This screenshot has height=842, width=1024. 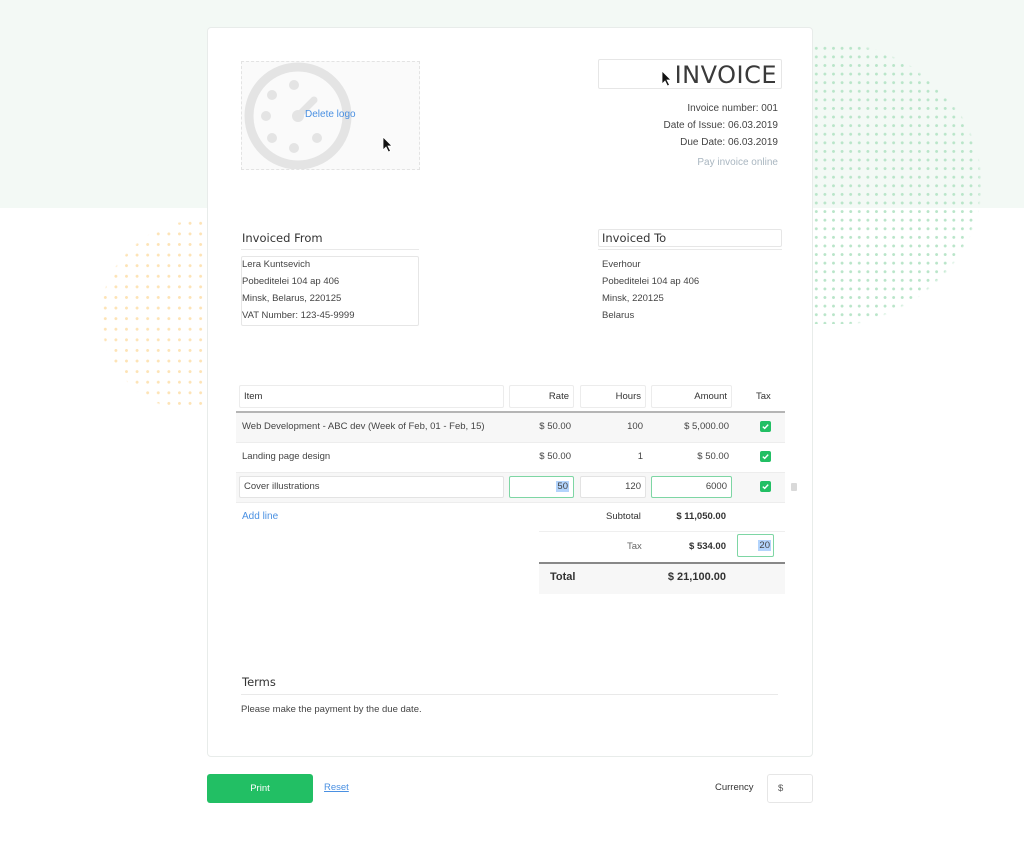 What do you see at coordinates (662, 578) in the screenshot?
I see `total-row` at bounding box center [662, 578].